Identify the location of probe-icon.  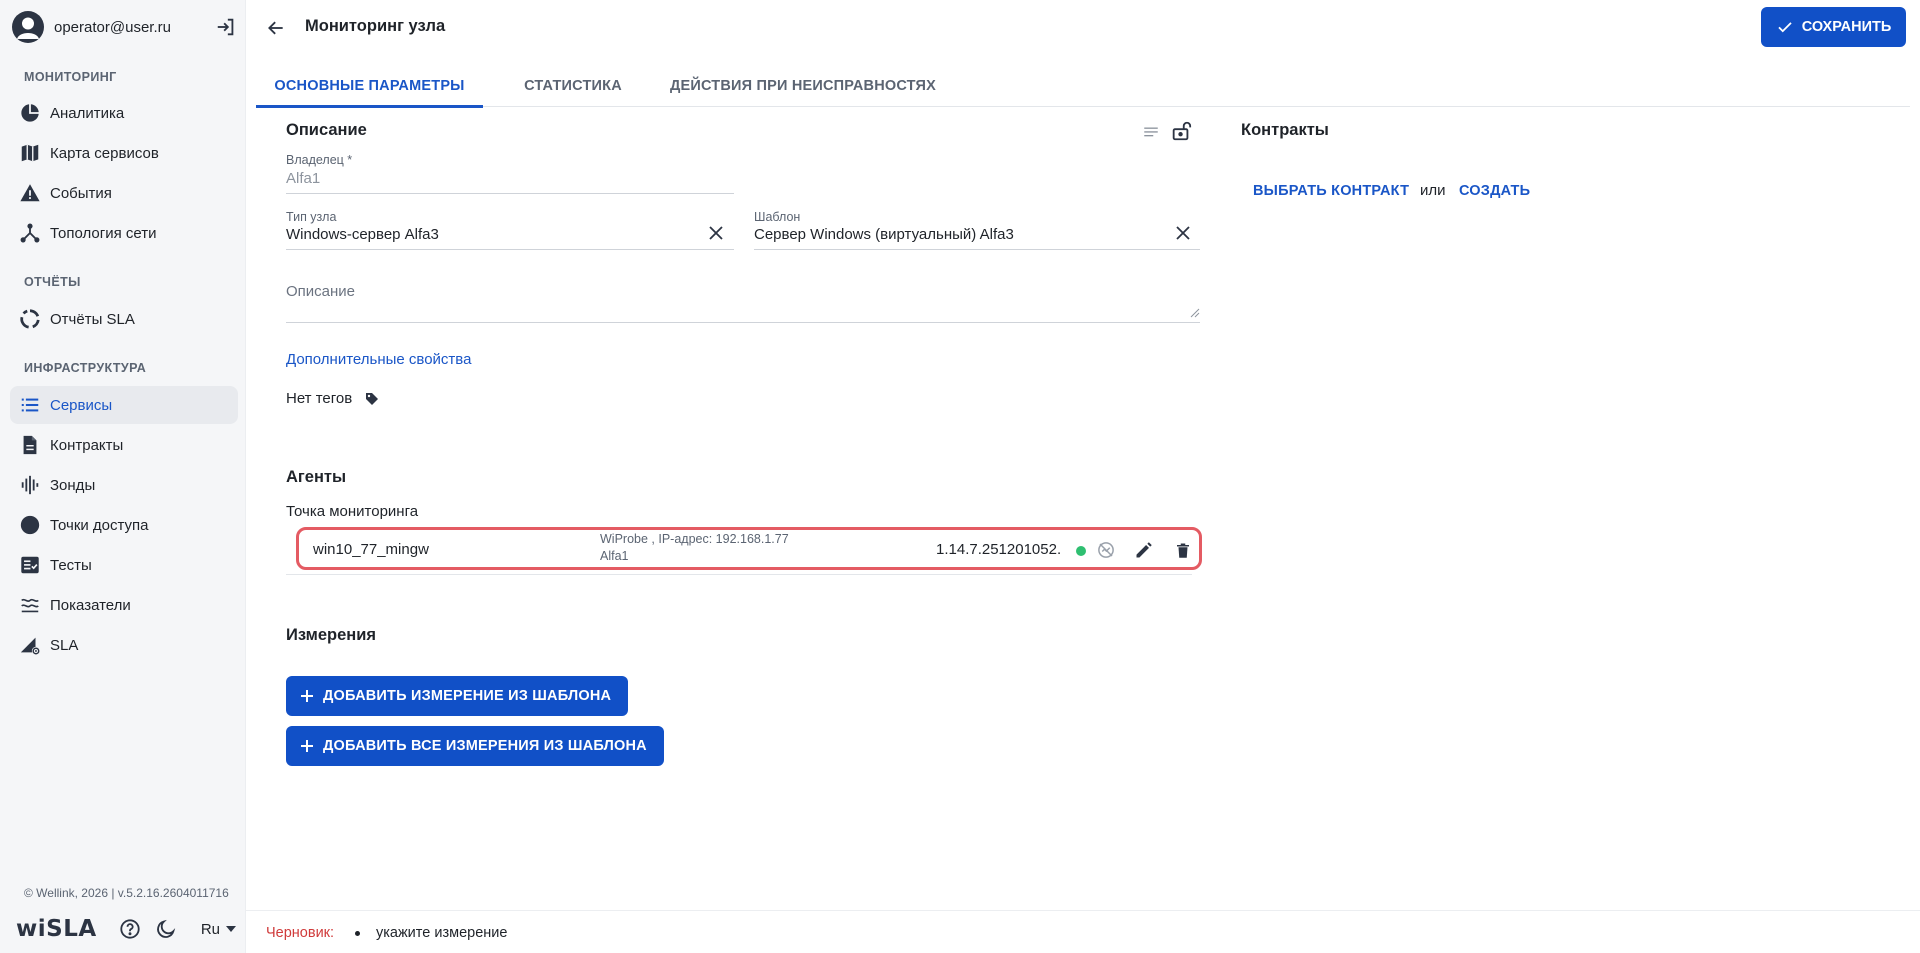
(30, 485).